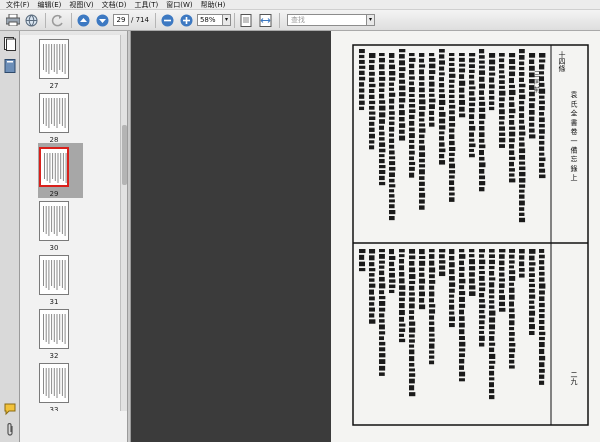 The image size is (600, 442). I want to click on find-input: 查找, so click(326, 20).